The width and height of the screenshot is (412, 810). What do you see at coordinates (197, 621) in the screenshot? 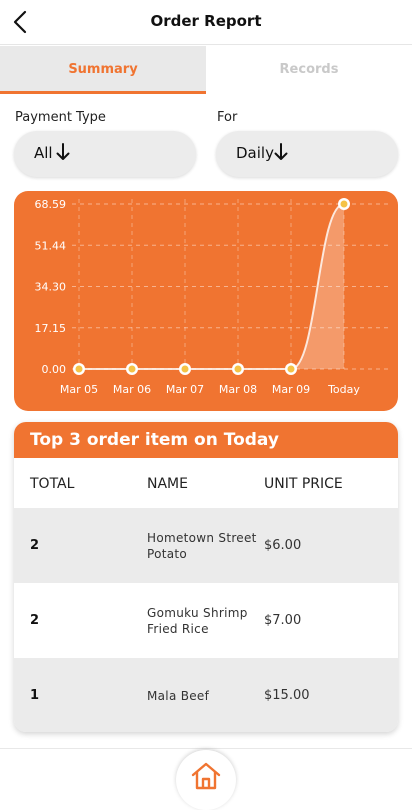
I see `row-name: Gomuku Shrimp Fried Rice` at bounding box center [197, 621].